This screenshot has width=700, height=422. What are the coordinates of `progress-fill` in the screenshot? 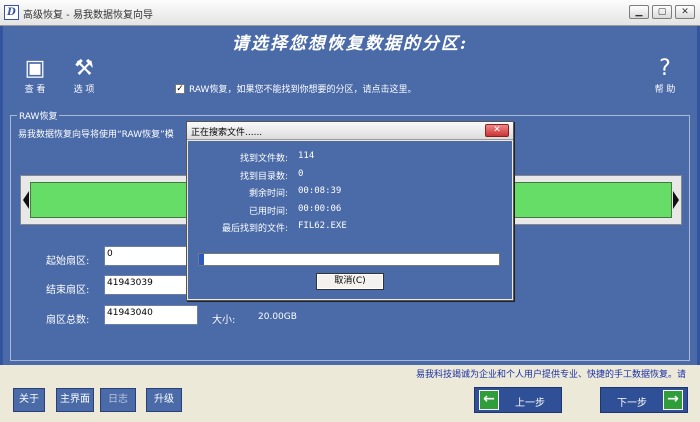 It's located at (201, 259).